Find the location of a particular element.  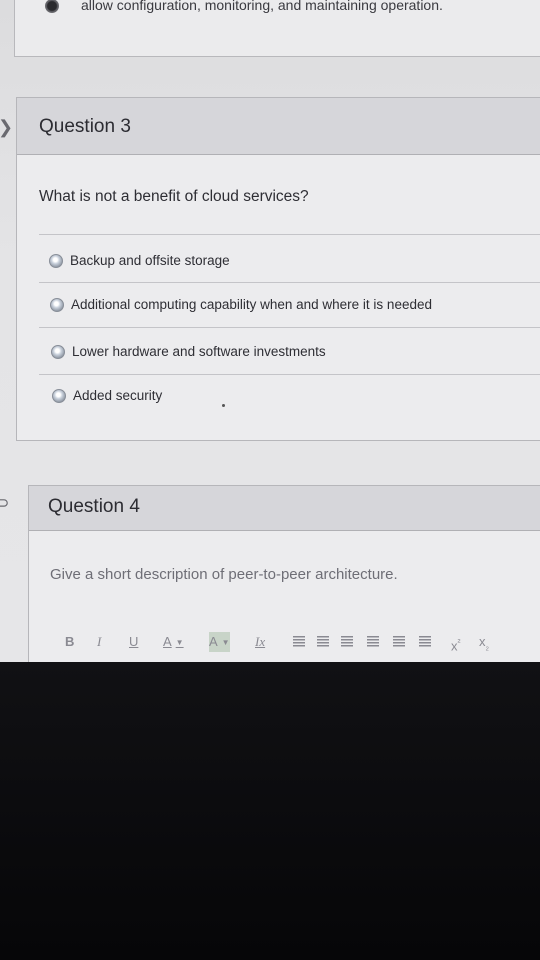

question-3-title: Question 3 is located at coordinates (85, 126).